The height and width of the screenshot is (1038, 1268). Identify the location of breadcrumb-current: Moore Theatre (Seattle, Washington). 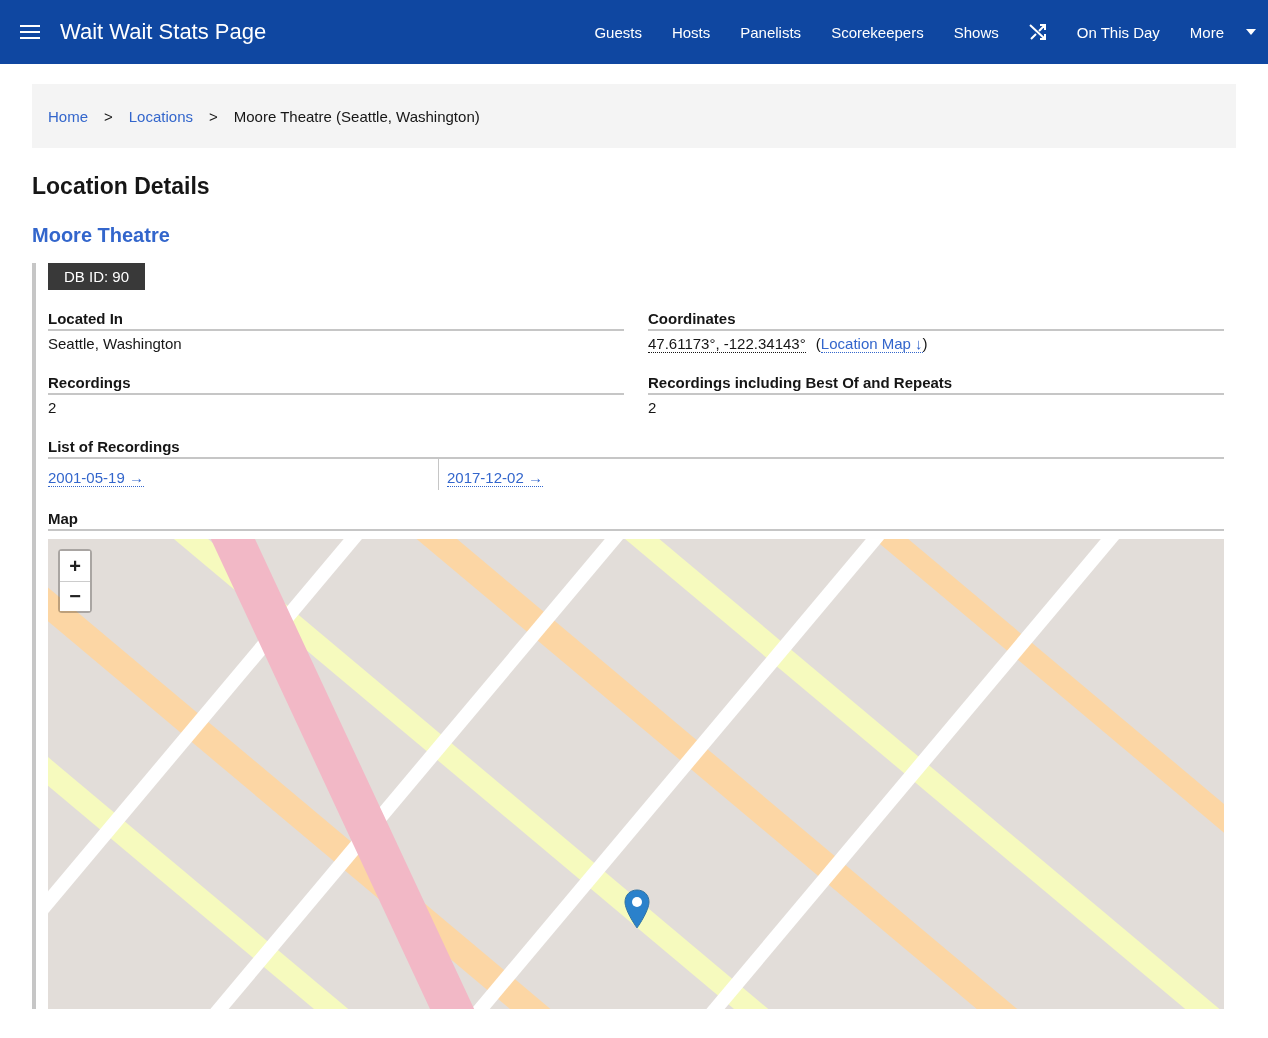
(356, 116).